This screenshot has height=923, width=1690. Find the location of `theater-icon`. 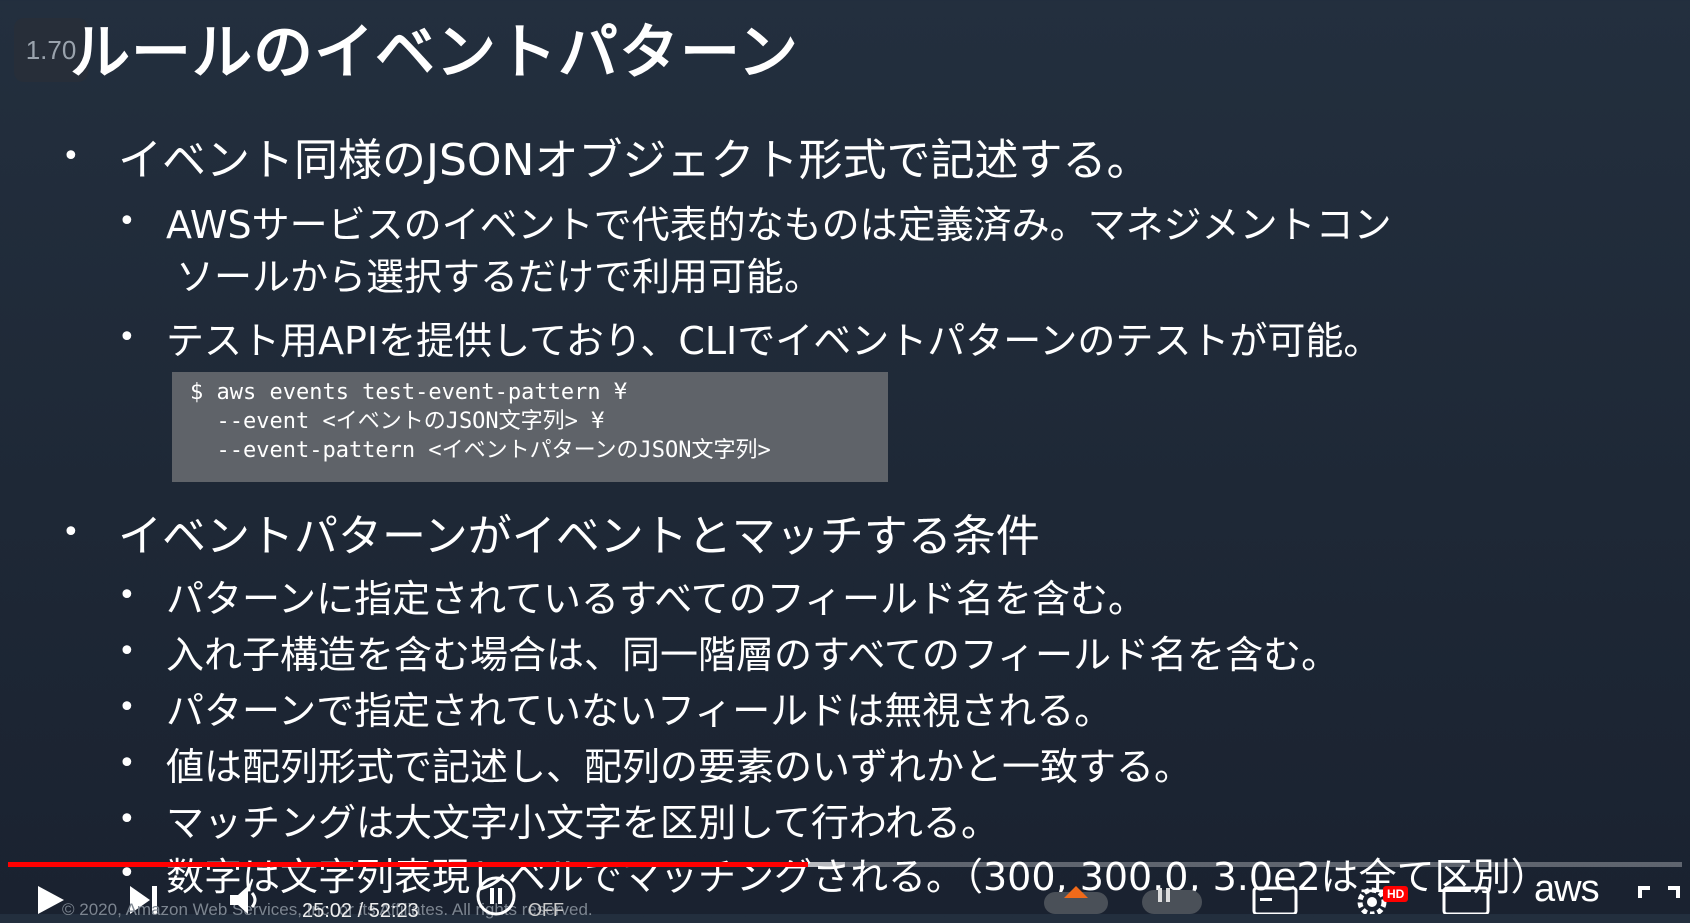

theater-icon is located at coordinates (1466, 901).